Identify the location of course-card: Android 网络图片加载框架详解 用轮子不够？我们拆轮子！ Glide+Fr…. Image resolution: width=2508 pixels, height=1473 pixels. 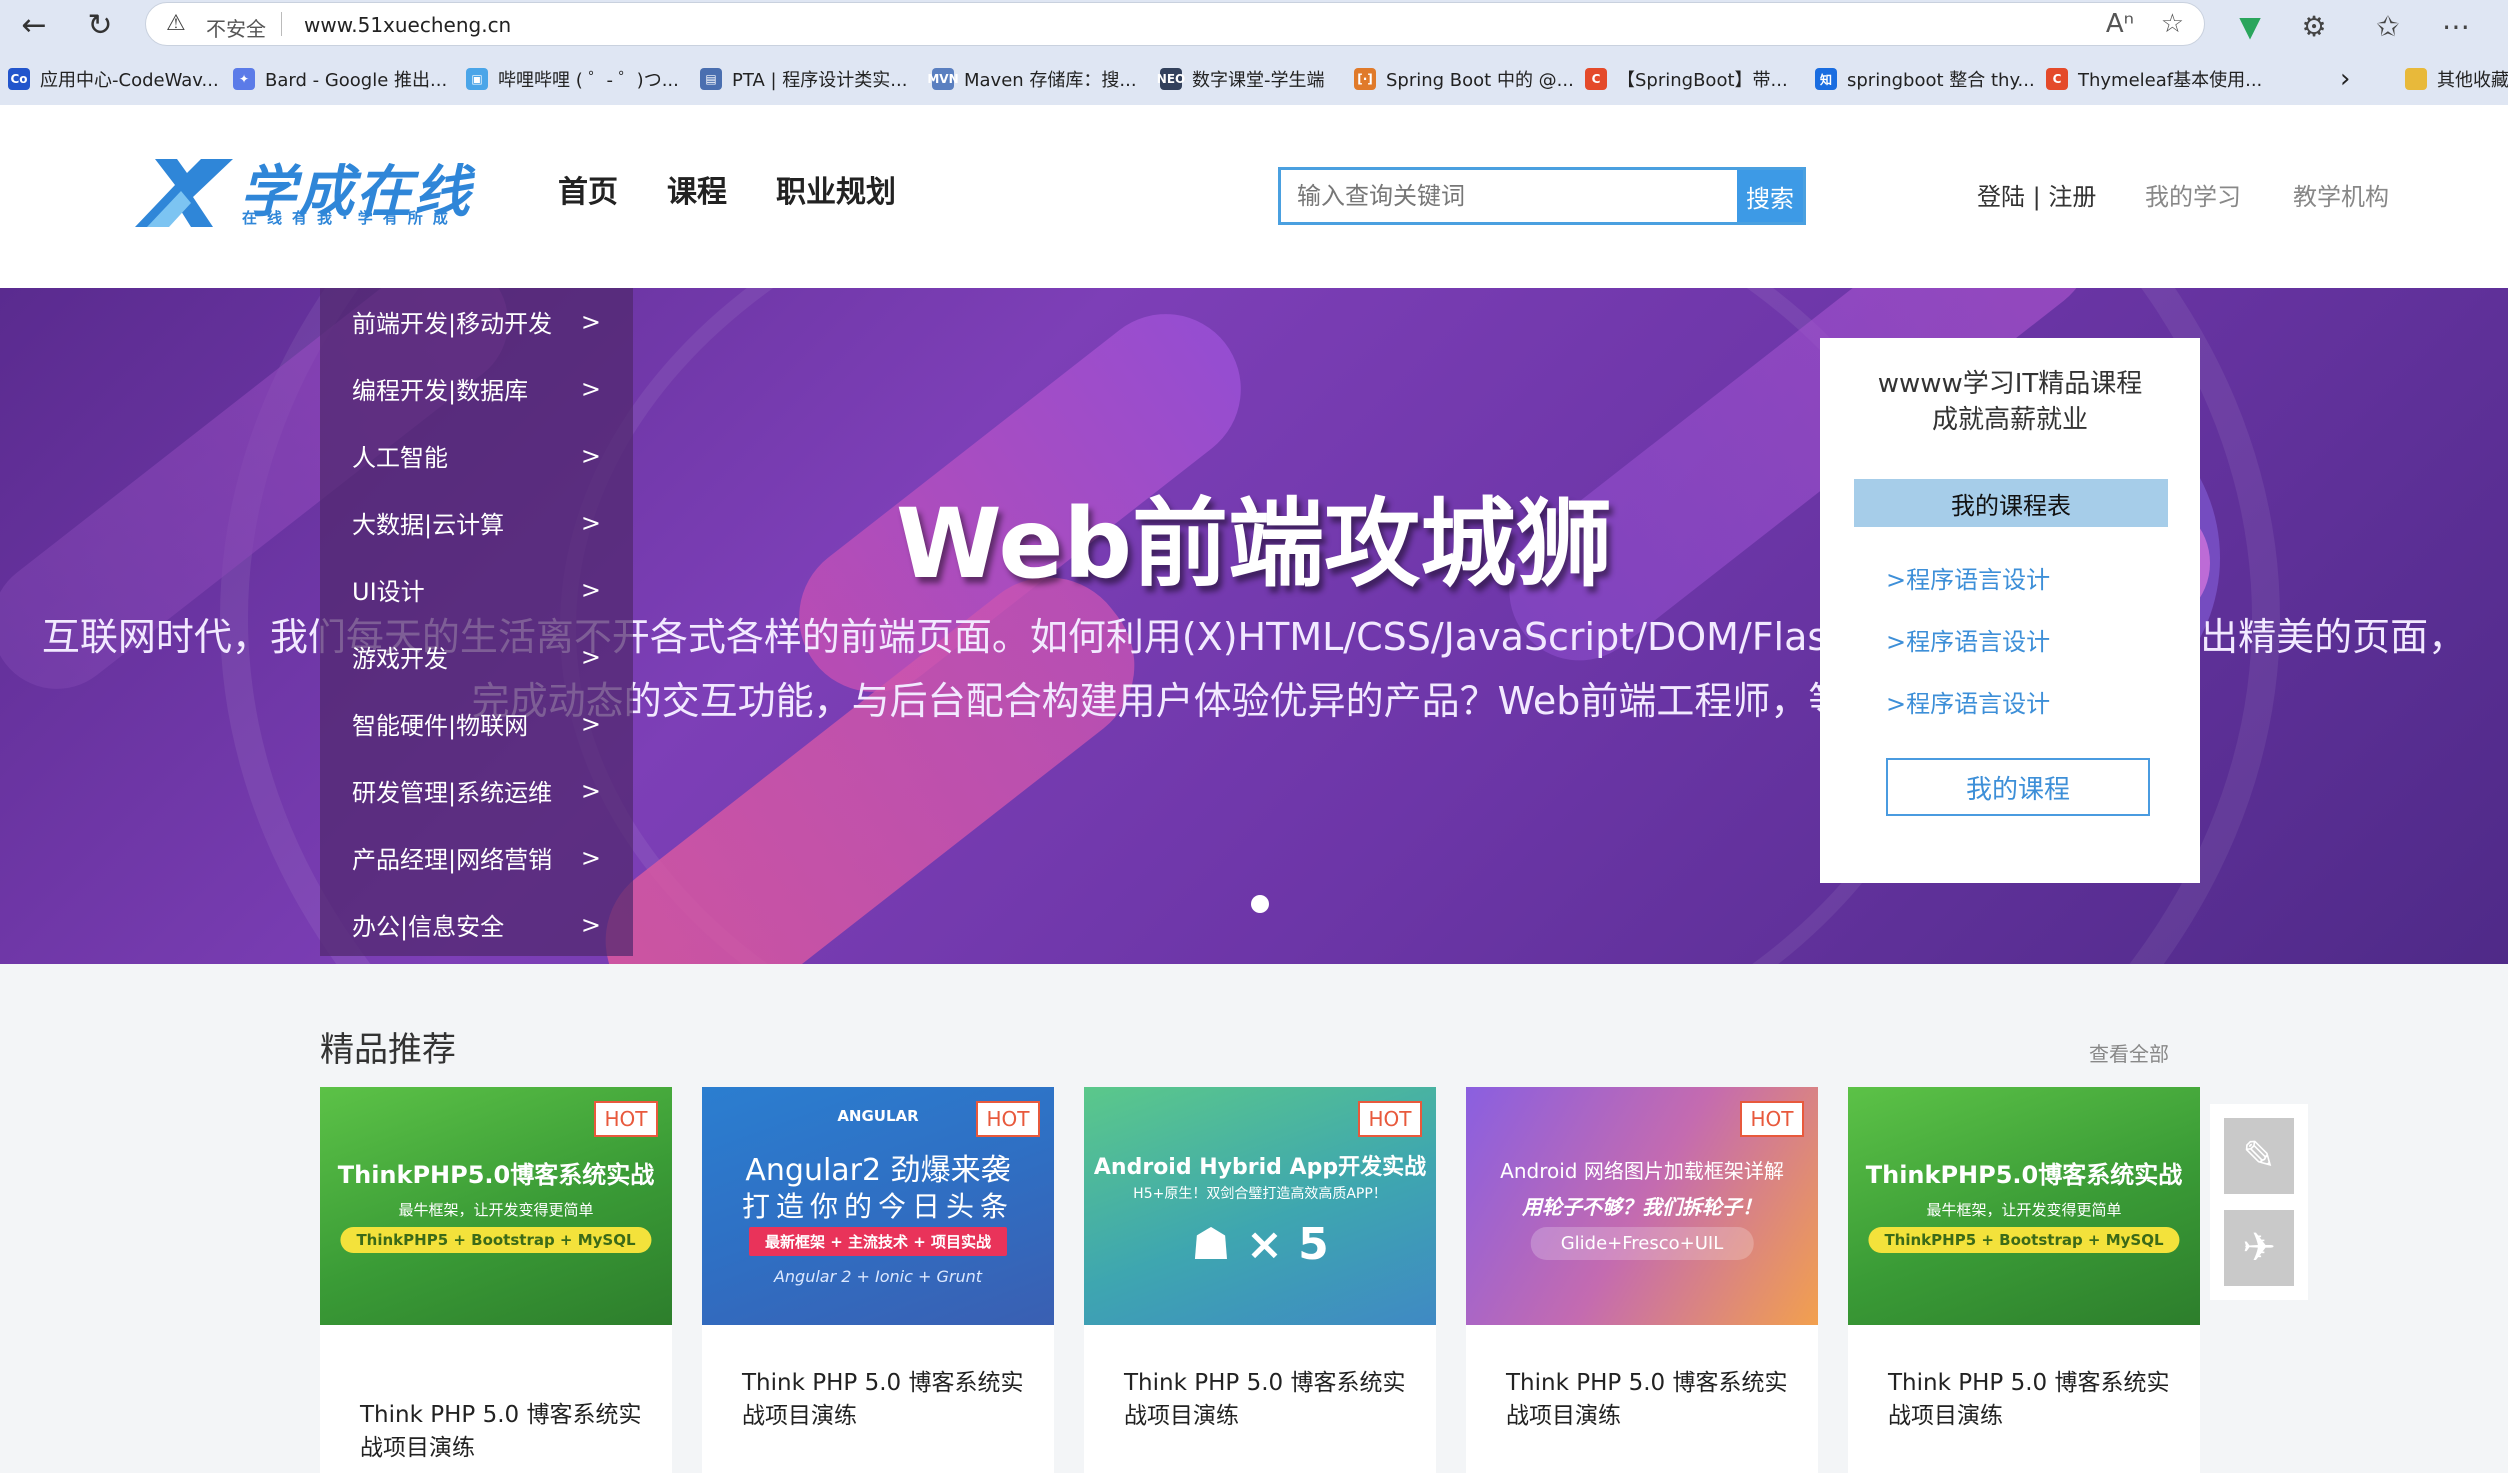
(1642, 1280).